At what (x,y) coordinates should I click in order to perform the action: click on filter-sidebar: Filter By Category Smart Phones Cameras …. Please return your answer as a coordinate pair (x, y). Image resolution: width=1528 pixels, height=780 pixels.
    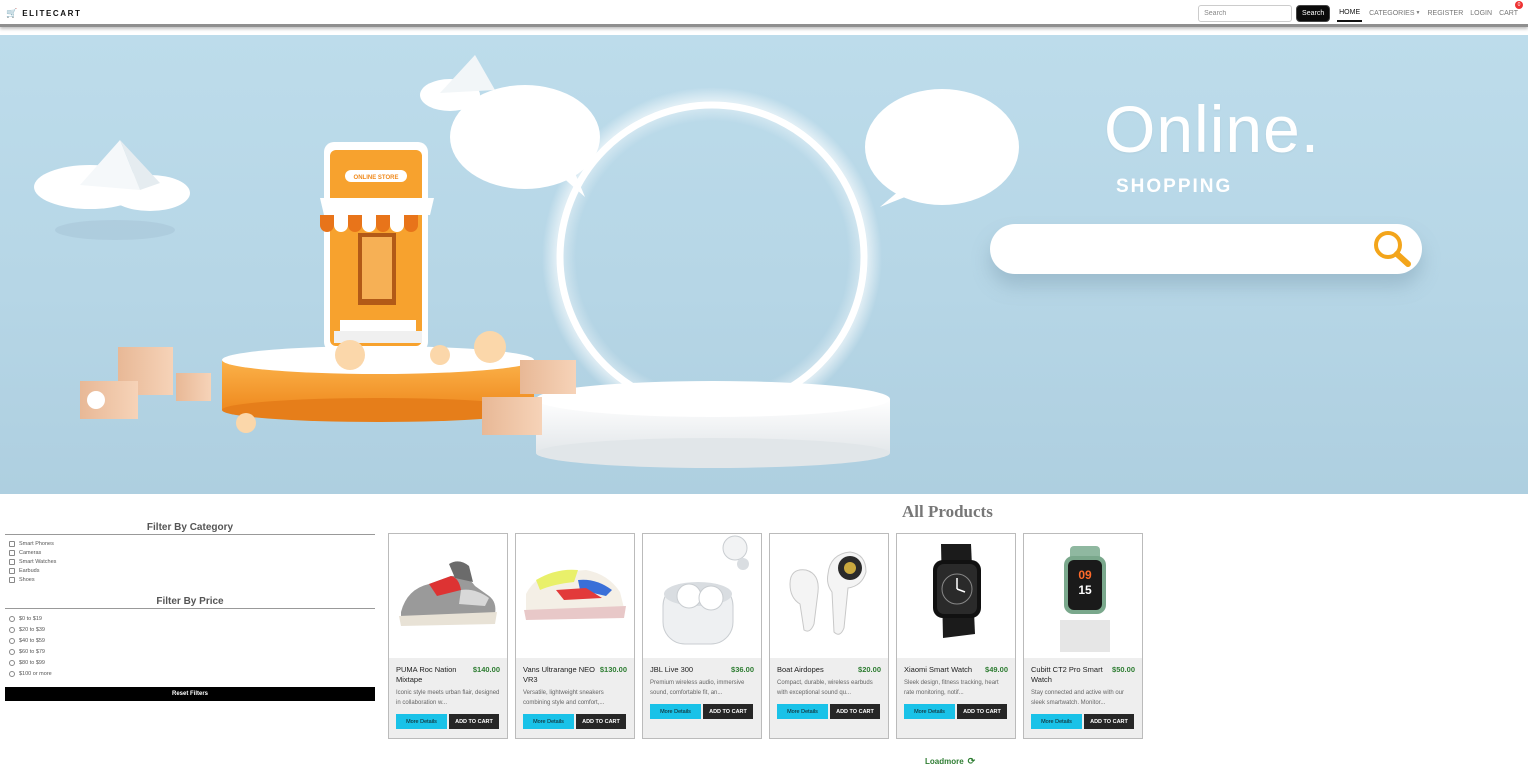
    Looking at the image, I should click on (190, 611).